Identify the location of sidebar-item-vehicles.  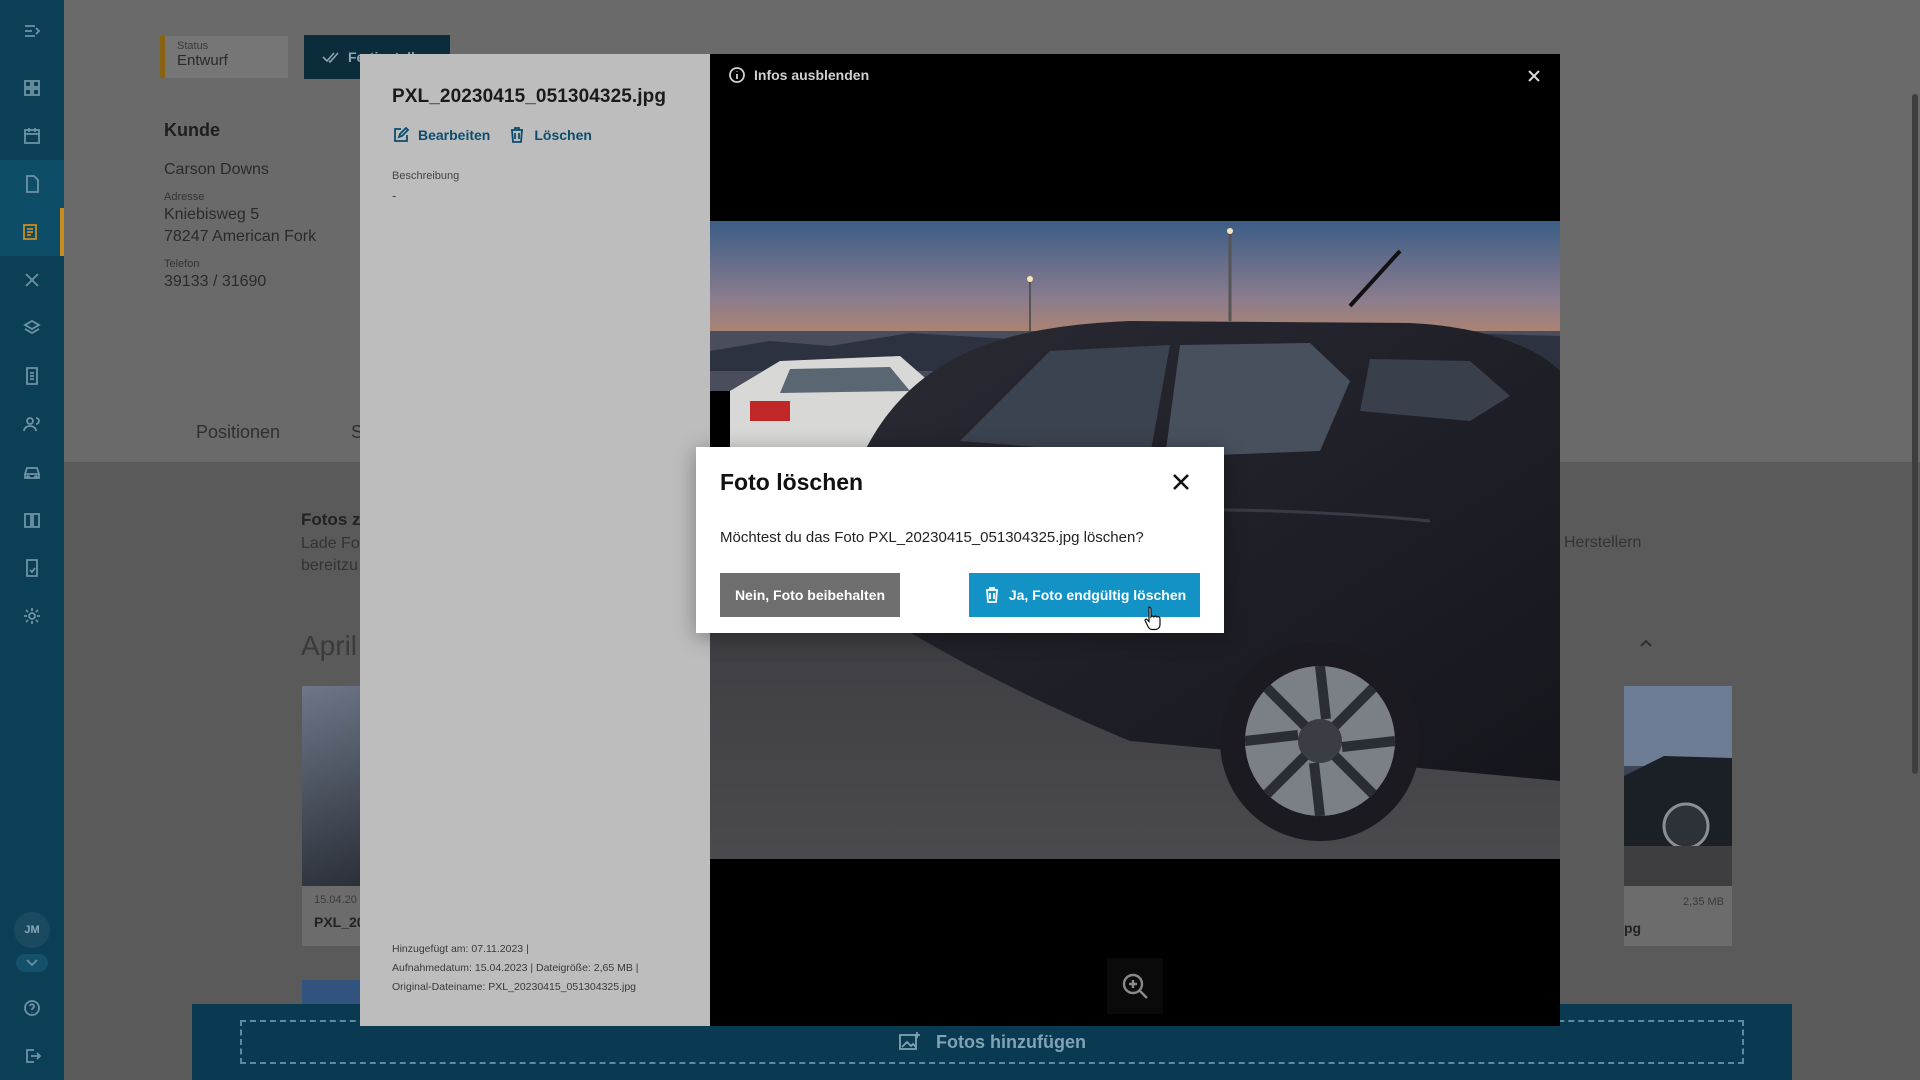
(32, 472).